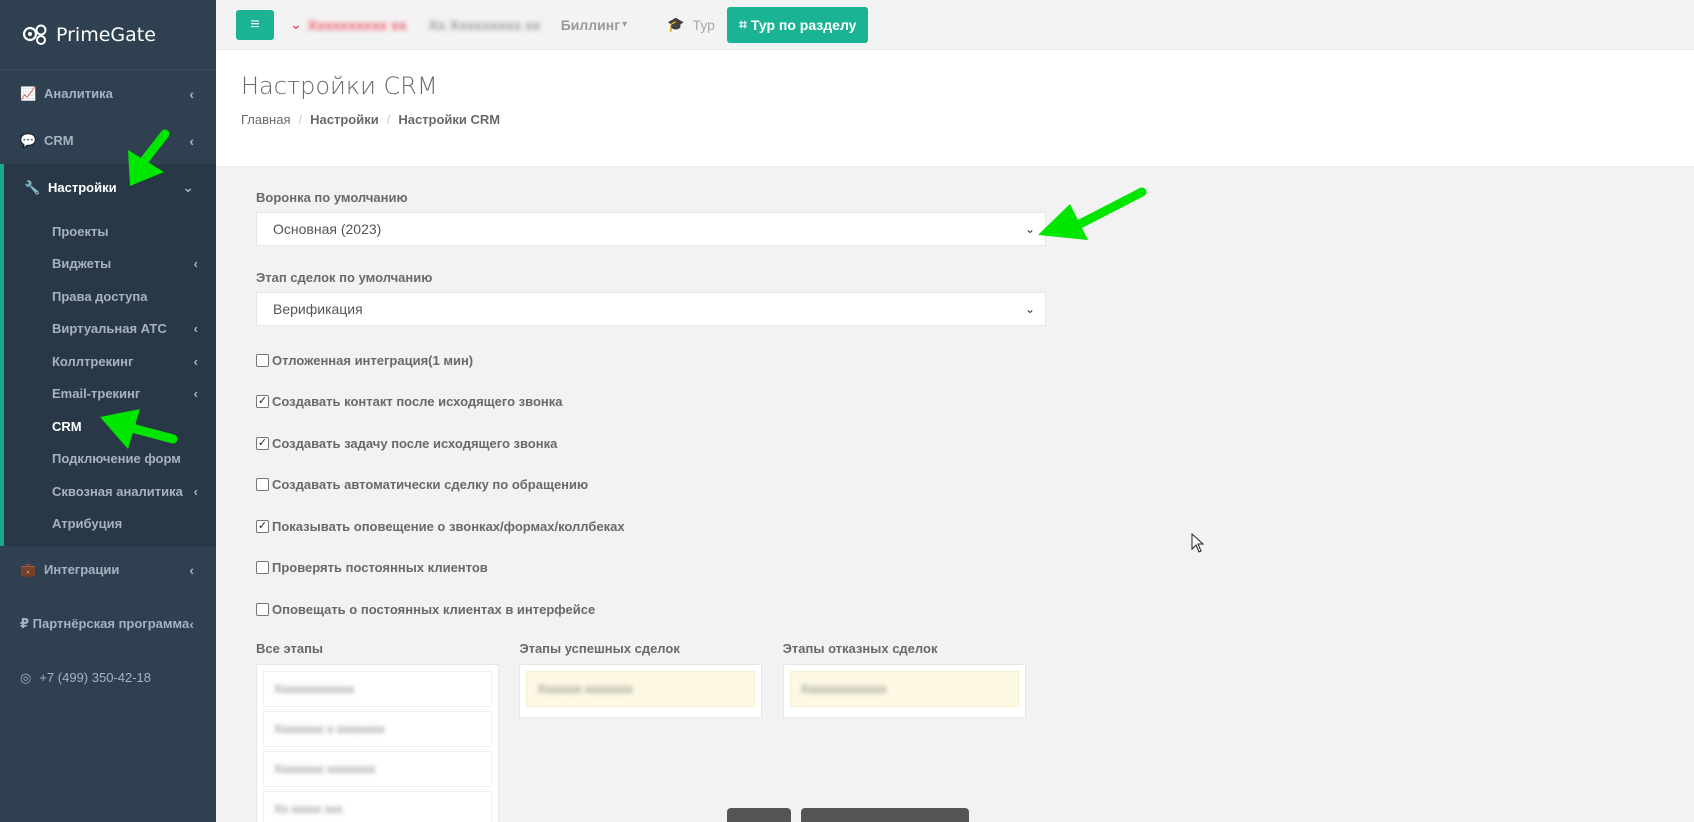  I want to click on sidebar-subitem-end-to-end: Сквозная аналитика ‹, so click(110, 491).